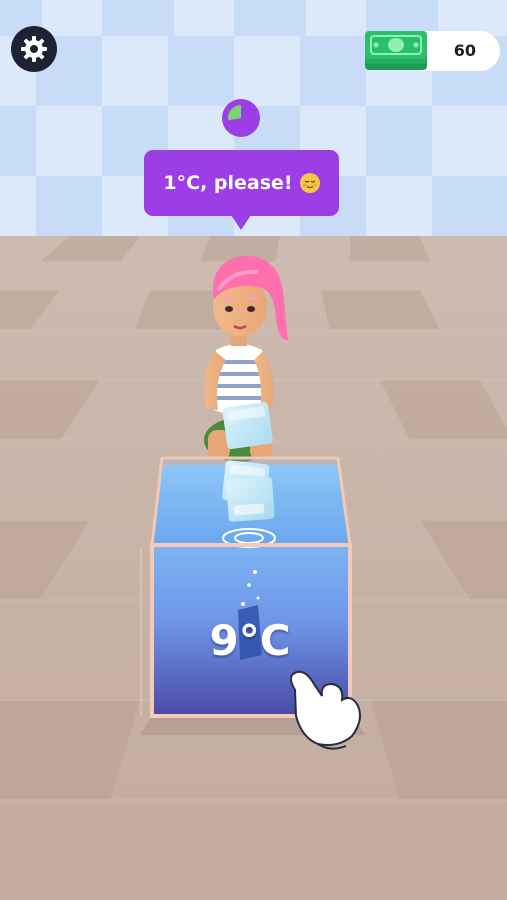 This screenshot has width=507, height=900. I want to click on cash-stack-icon, so click(396, 50).